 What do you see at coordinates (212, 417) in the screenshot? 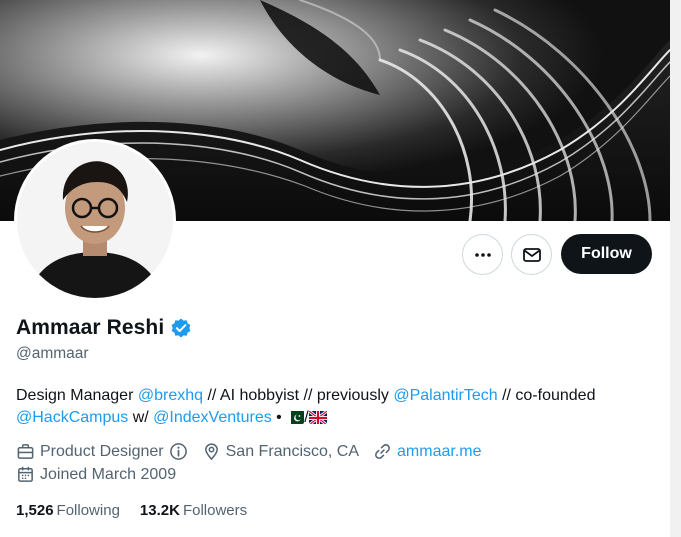
I see `mention-link: @IndexVentures` at bounding box center [212, 417].